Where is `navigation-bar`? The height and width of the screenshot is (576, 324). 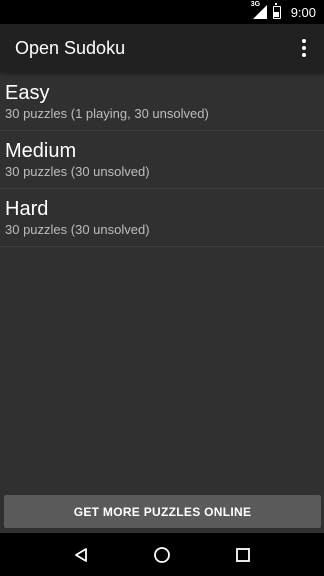
navigation-bar is located at coordinates (162, 554).